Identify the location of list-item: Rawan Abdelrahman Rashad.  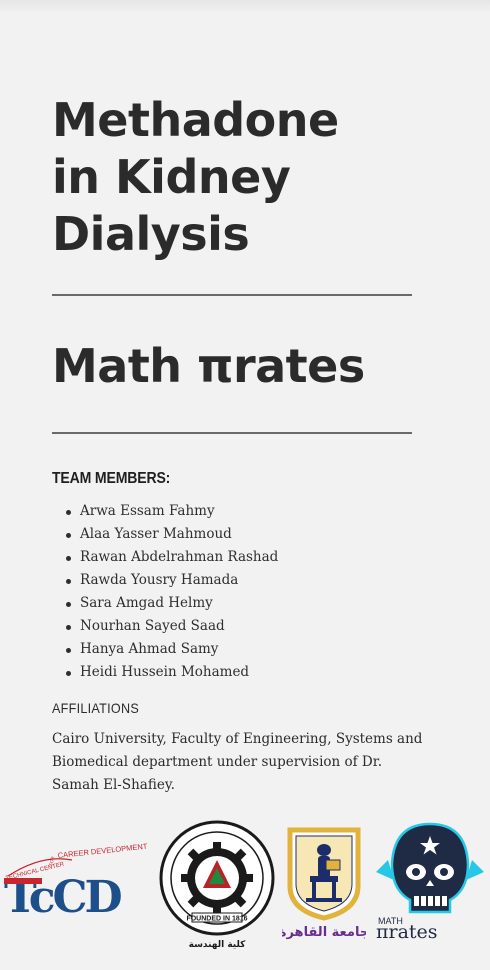
(171, 557).